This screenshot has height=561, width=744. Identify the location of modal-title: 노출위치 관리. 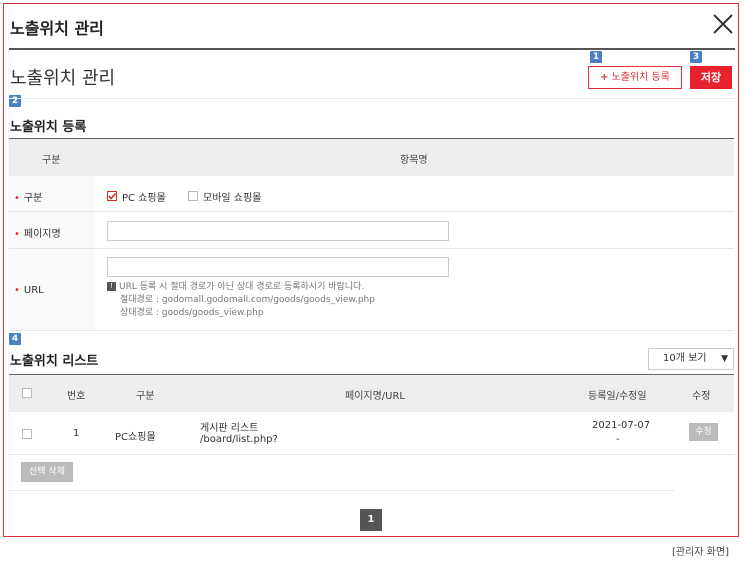
(57, 28).